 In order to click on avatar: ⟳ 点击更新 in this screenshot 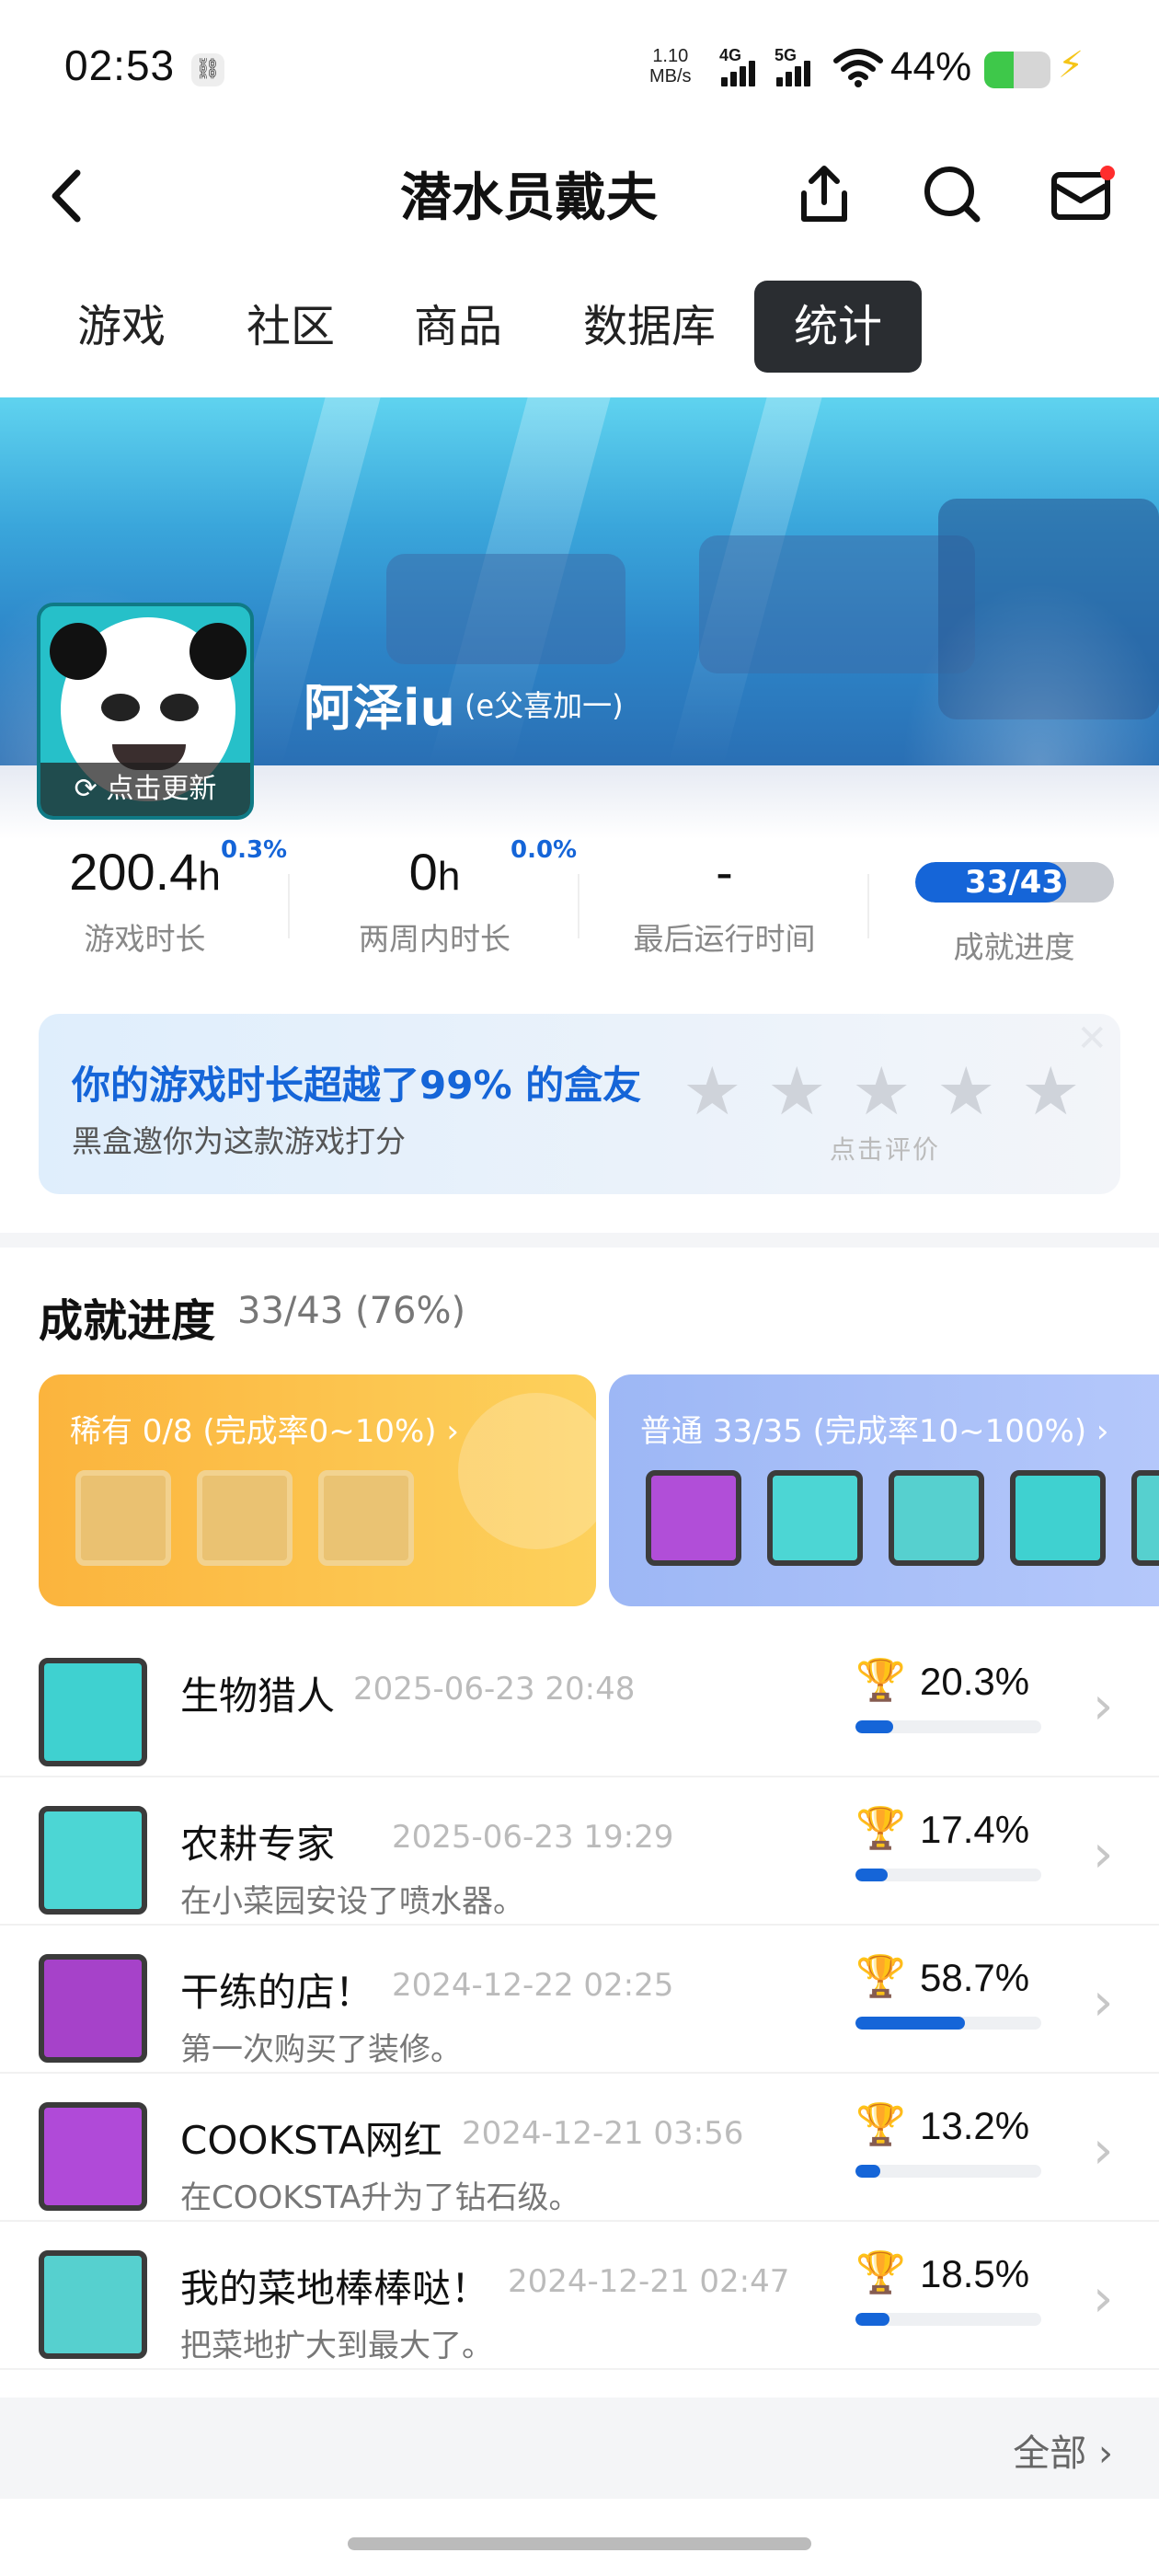, I will do `click(145, 711)`.